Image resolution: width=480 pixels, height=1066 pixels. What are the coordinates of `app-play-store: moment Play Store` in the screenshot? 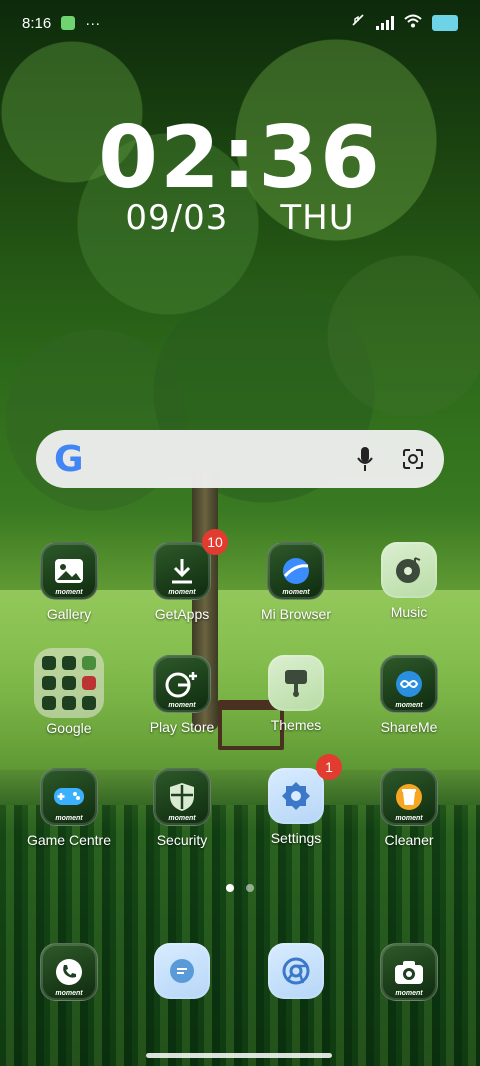 It's located at (182, 695).